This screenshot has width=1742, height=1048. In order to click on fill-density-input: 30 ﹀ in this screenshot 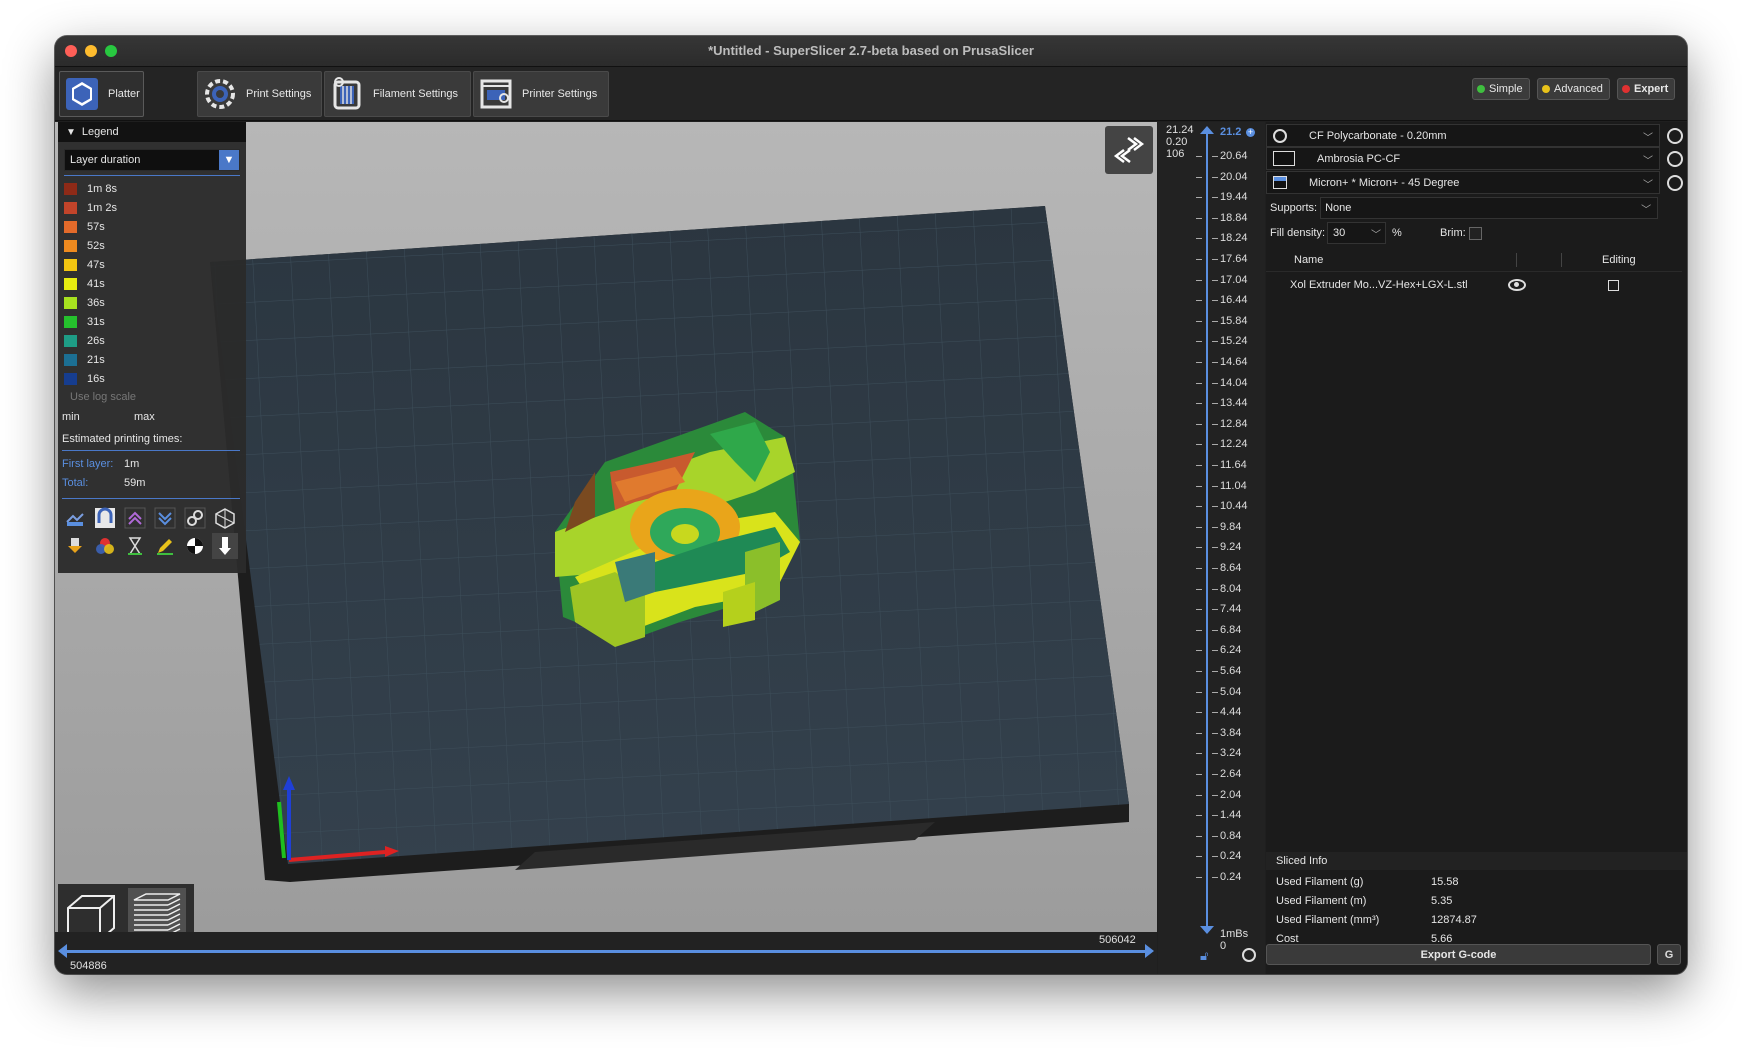, I will do `click(1357, 233)`.